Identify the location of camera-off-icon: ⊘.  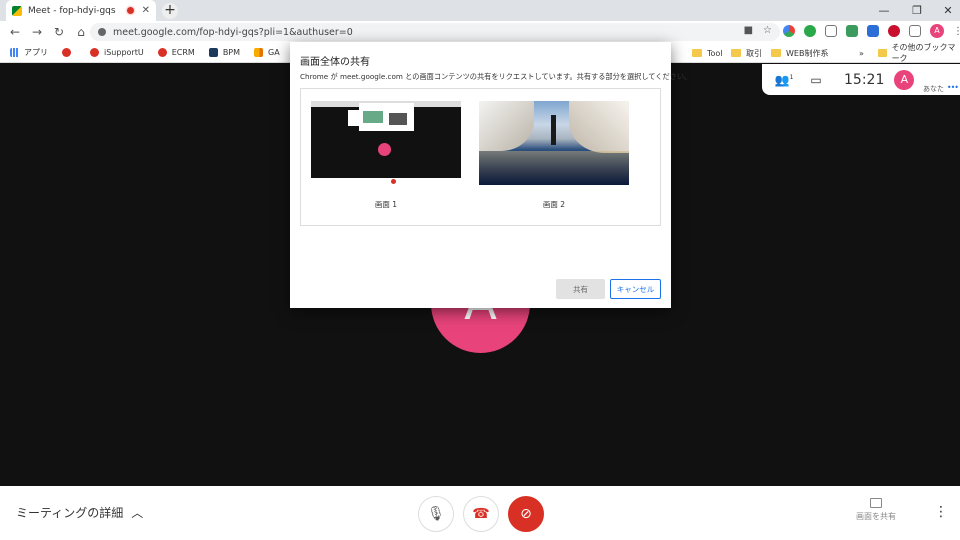
(526, 514).